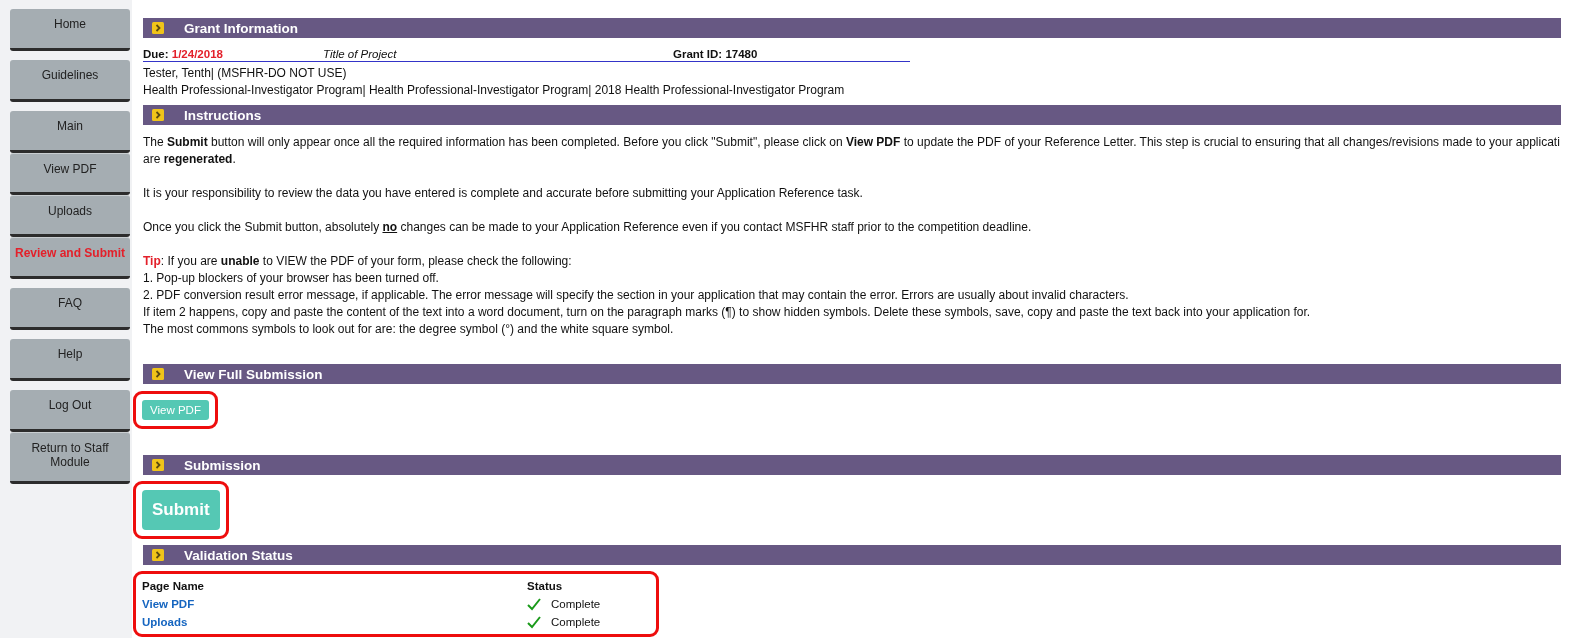 The width and height of the screenshot is (1585, 638). I want to click on nav-button: View PDF, so click(70, 174).